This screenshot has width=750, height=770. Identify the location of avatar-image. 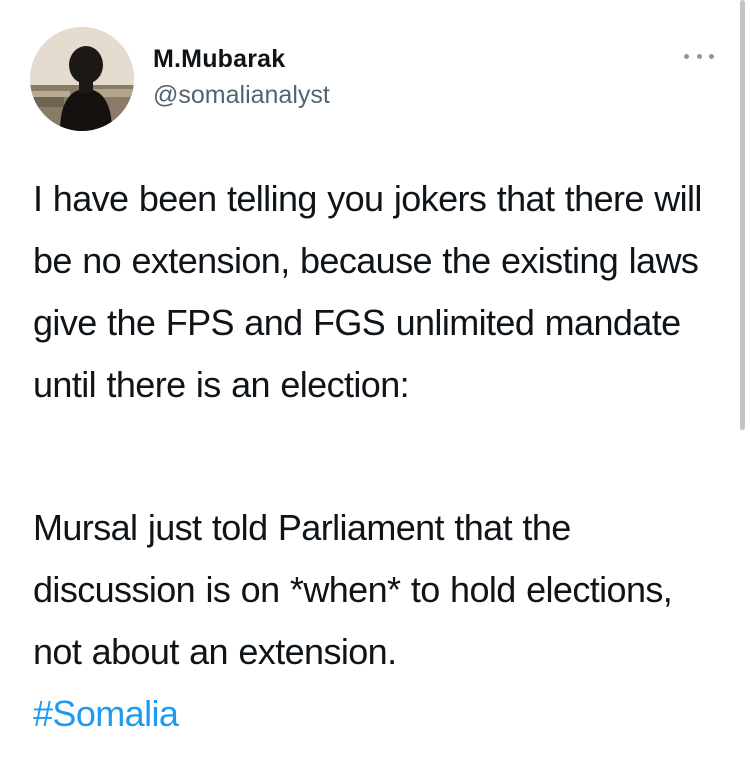
(82, 79).